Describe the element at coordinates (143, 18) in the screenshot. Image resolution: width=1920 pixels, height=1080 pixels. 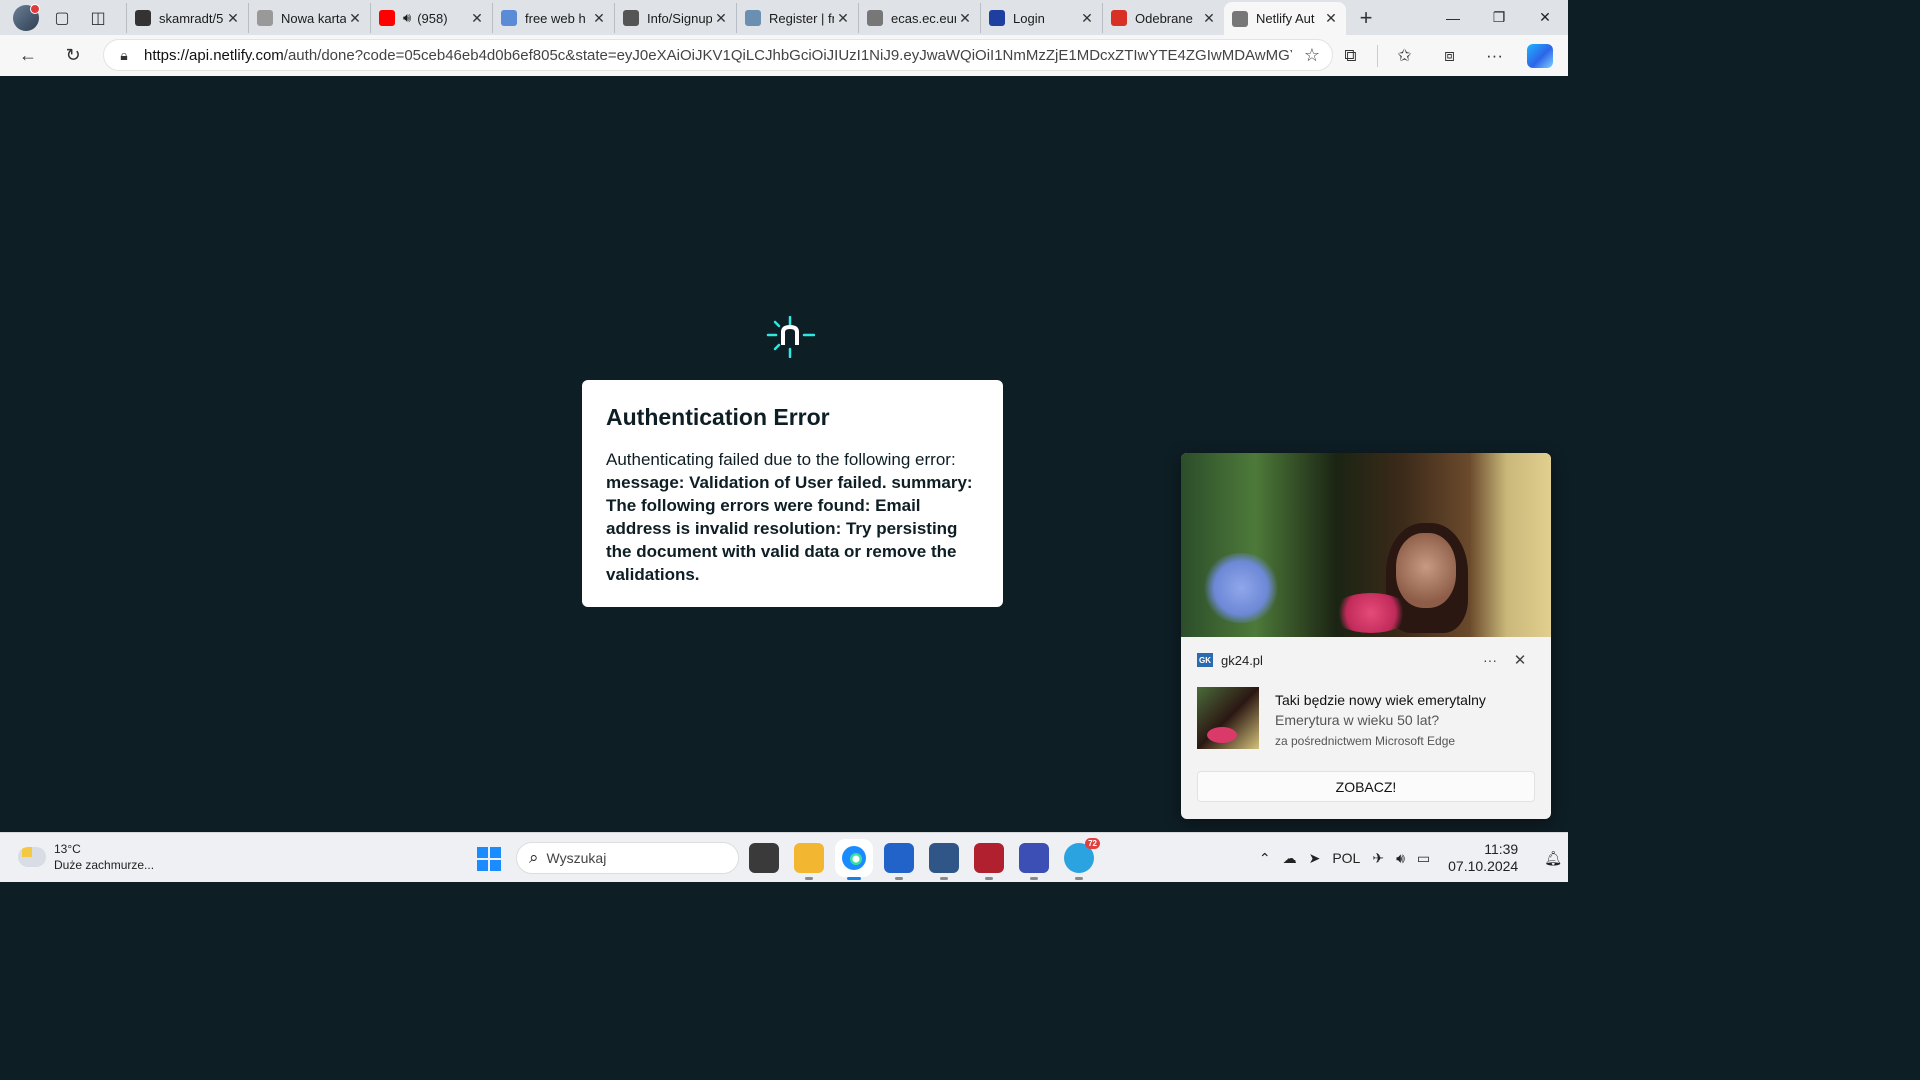
I see `github-icon` at that location.